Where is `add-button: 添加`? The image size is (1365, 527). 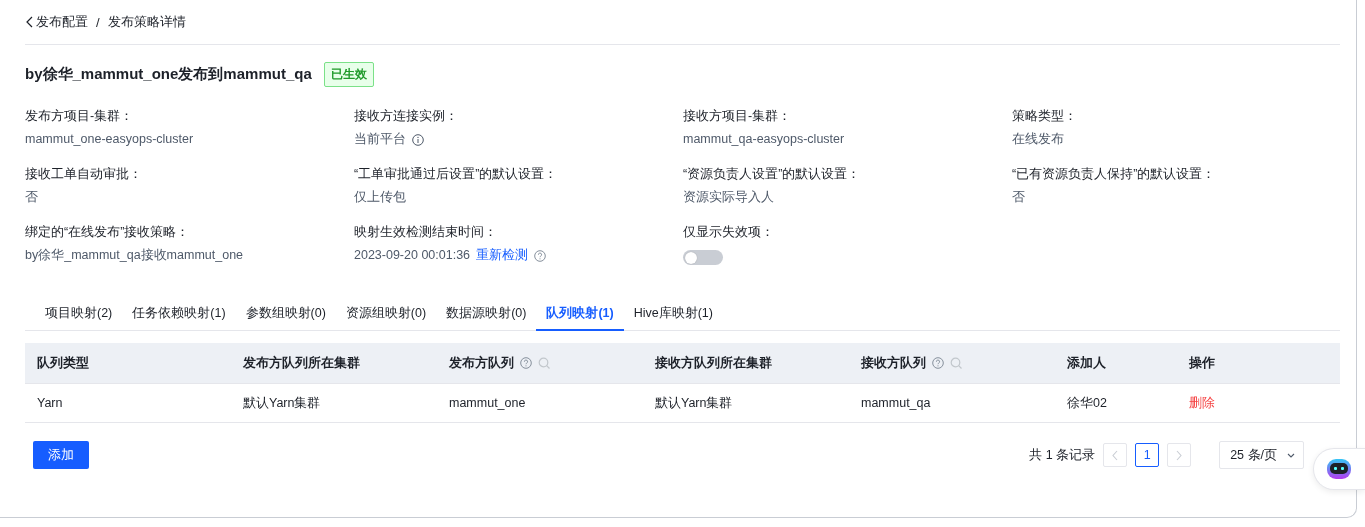 add-button: 添加 is located at coordinates (61, 455).